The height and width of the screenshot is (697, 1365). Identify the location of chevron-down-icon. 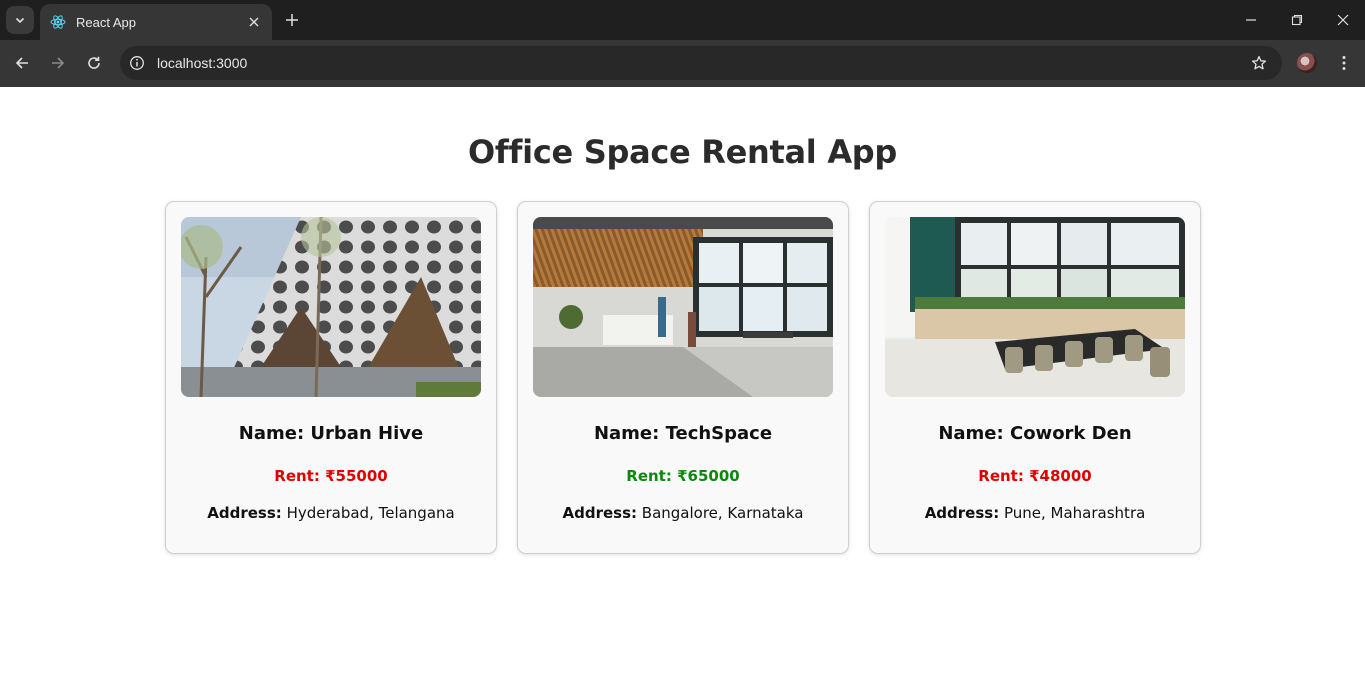
(20, 20).